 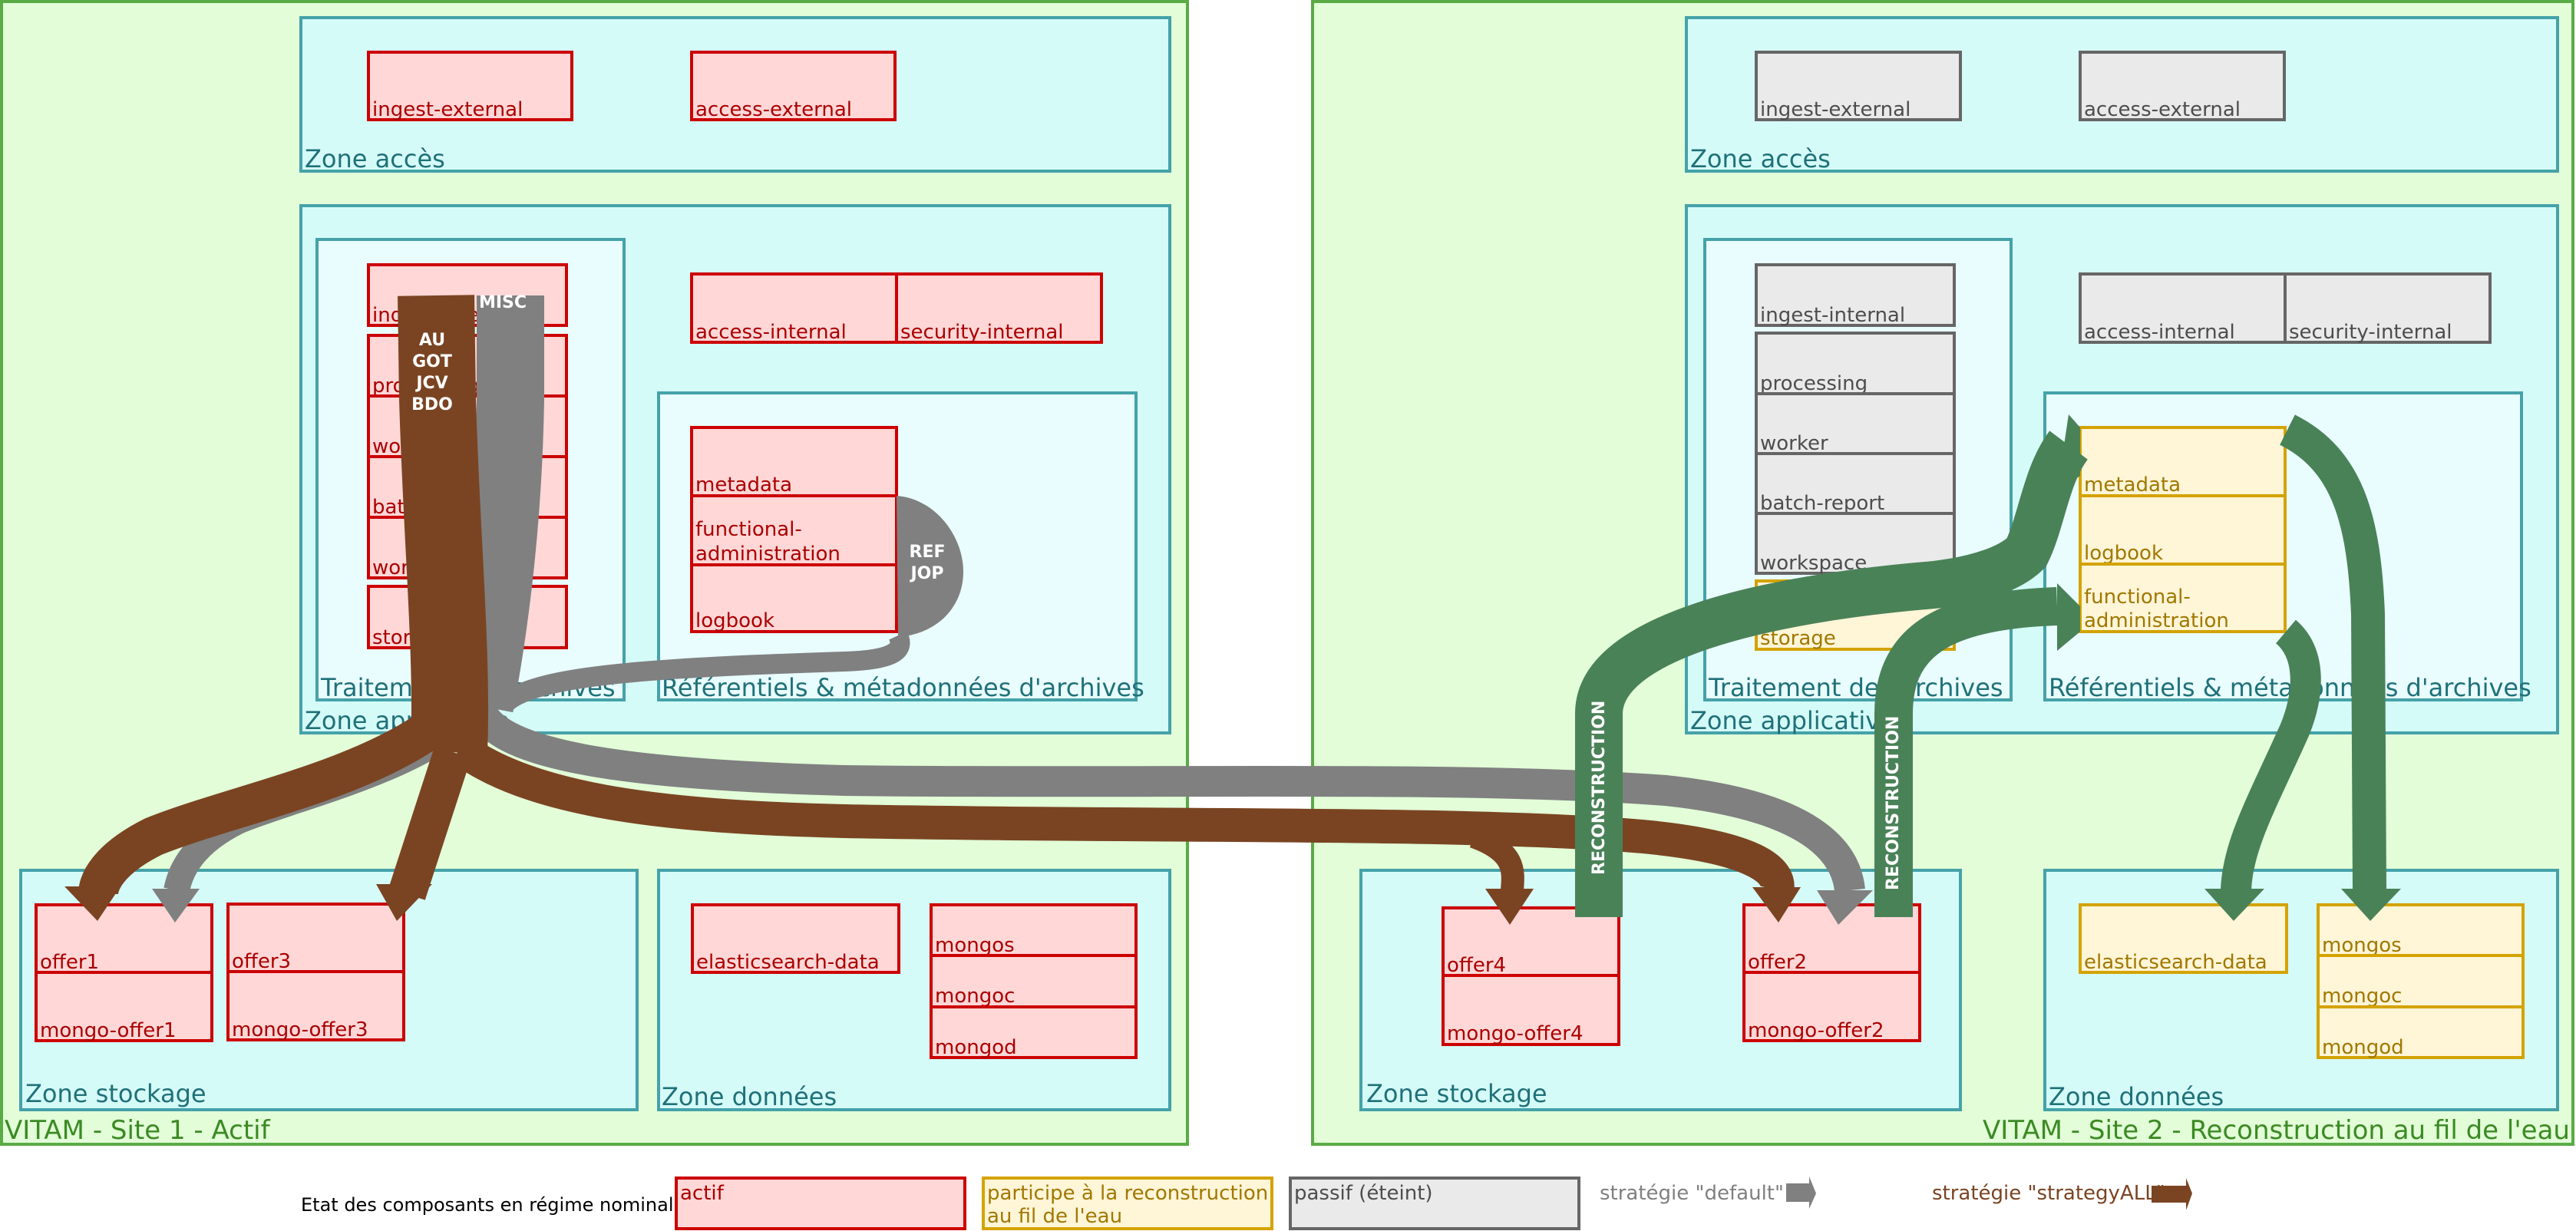 What do you see at coordinates (928, 552) in the screenshot?
I see `flow-label-ref: REF` at bounding box center [928, 552].